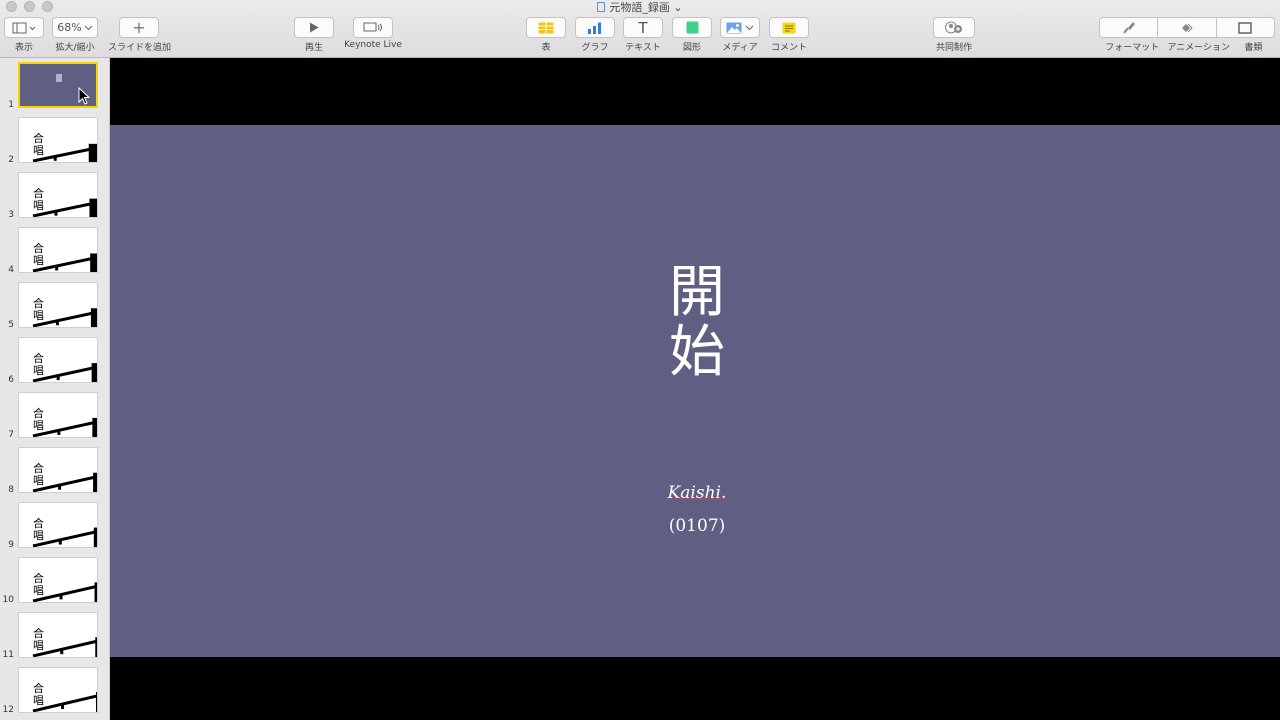 The height and width of the screenshot is (720, 1280). I want to click on slide-subtitle-text: Kaishi., so click(697, 493).